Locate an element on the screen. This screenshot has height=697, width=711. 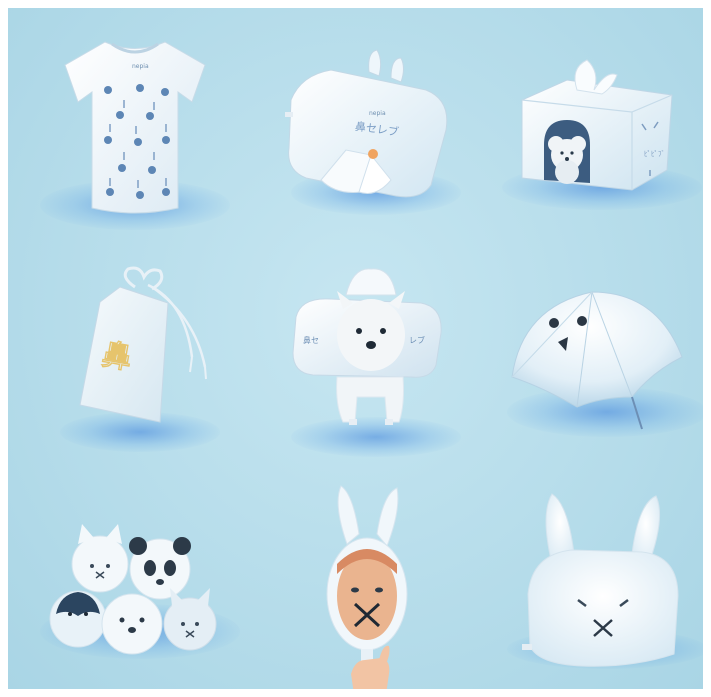
bunny-cover-illustration is located at coordinates (600, 580).